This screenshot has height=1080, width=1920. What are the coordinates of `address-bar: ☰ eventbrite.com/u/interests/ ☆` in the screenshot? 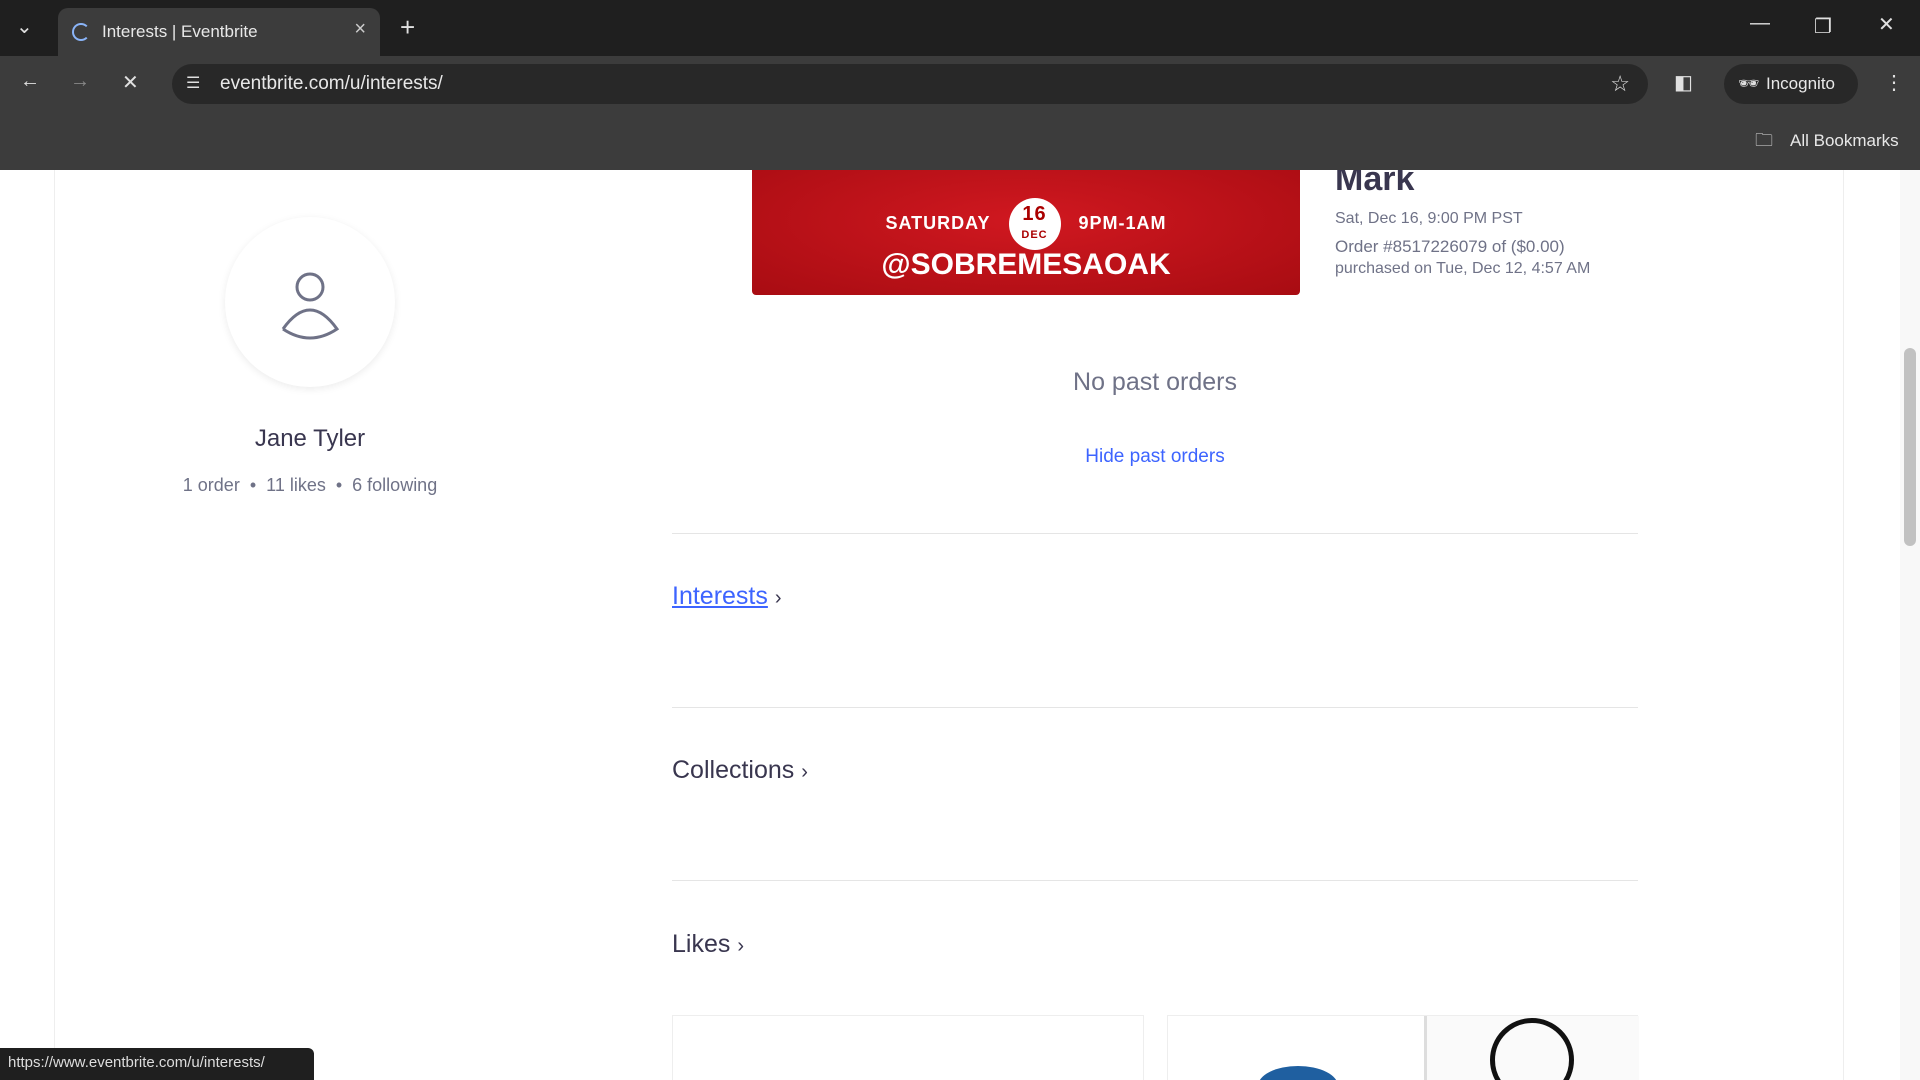 It's located at (910, 84).